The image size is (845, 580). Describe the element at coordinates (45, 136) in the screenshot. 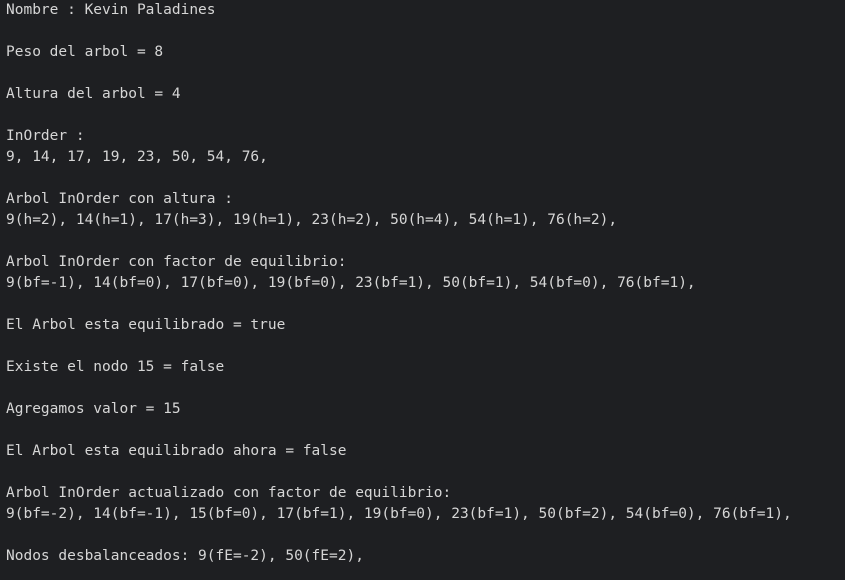

I see `console-line: InOrder :` at that location.